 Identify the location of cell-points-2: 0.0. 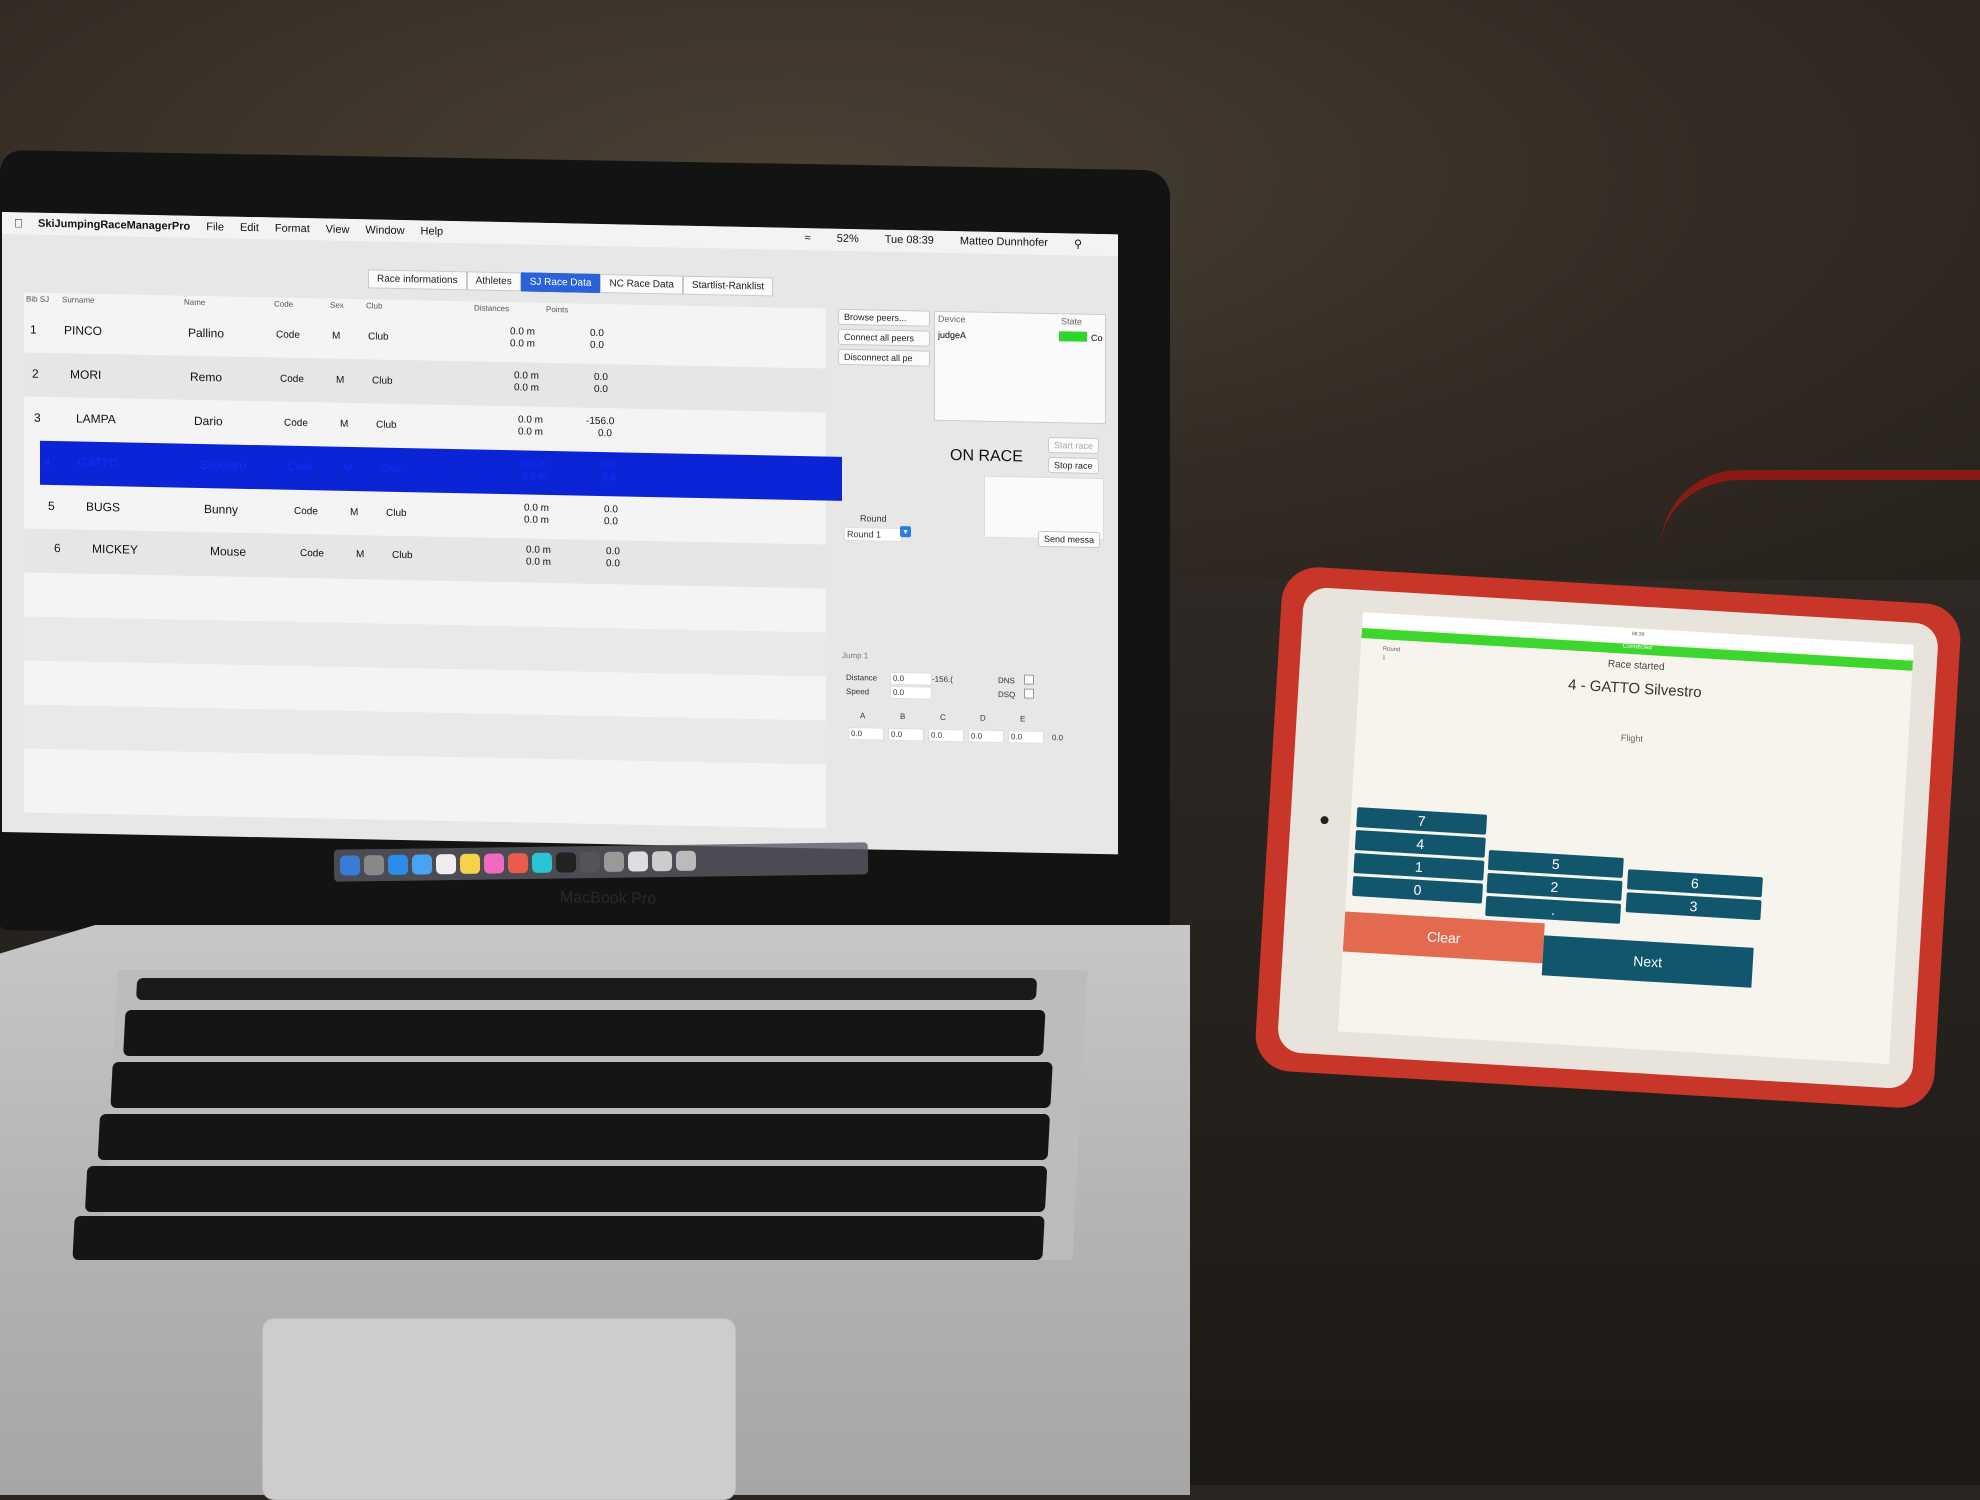
(597, 345).